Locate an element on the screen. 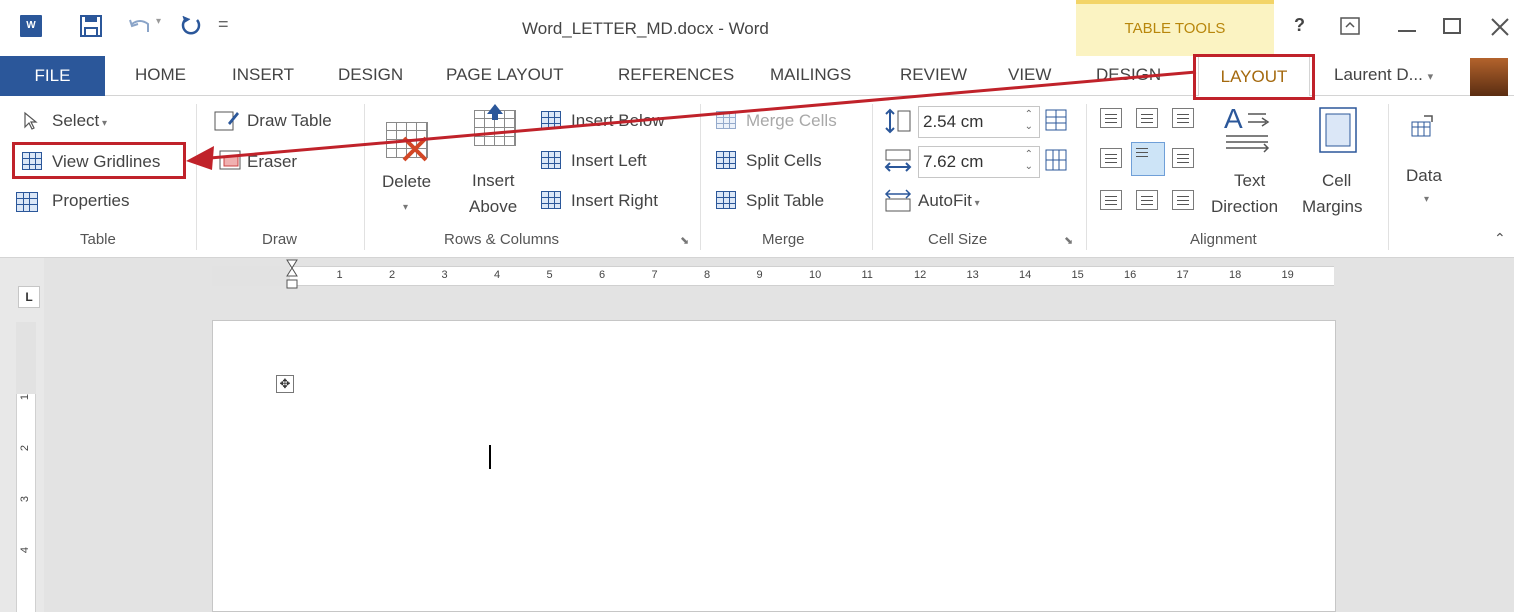 Image resolution: width=1514 pixels, height=612 pixels. autofit-button: AutoFit ▾ is located at coordinates (949, 201).